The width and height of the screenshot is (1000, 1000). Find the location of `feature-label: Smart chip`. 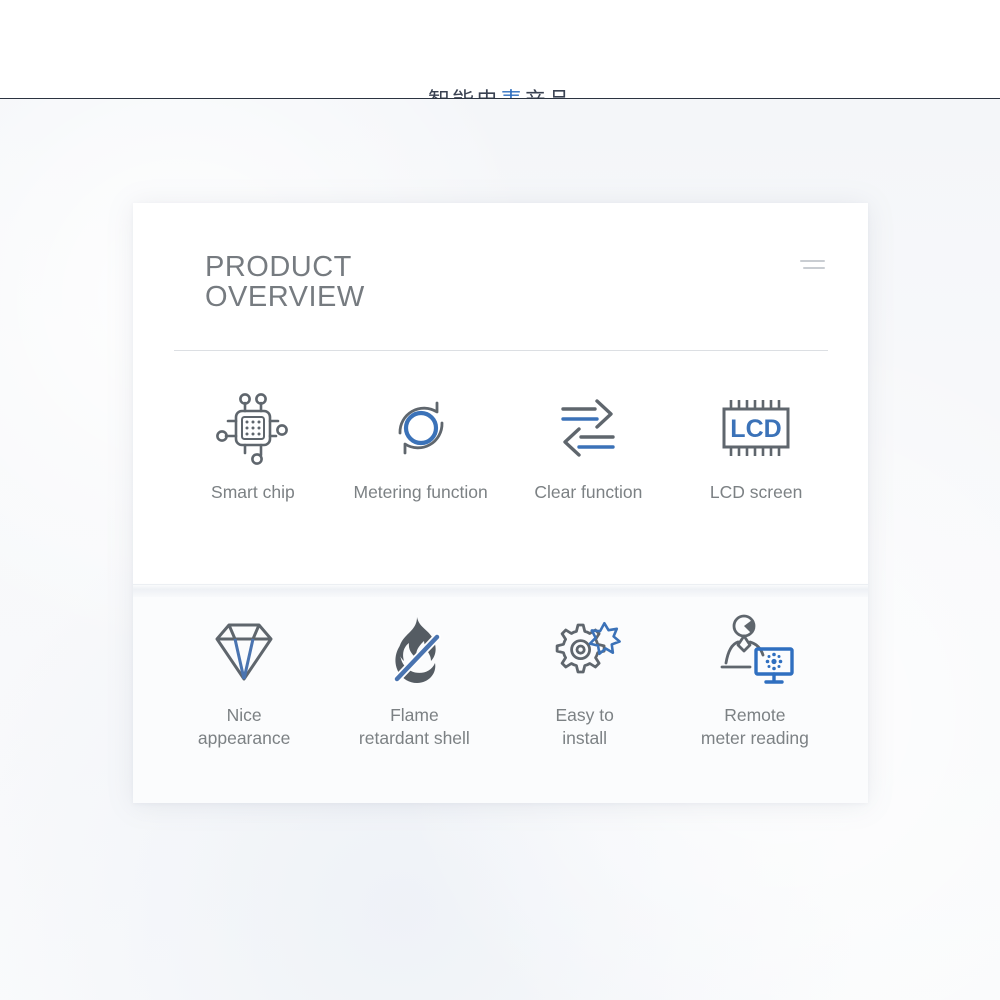

feature-label: Smart chip is located at coordinates (253, 492).